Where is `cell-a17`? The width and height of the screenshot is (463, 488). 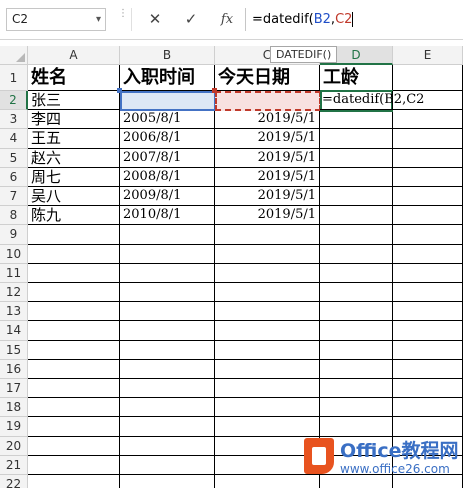 cell-a17 is located at coordinates (74, 389).